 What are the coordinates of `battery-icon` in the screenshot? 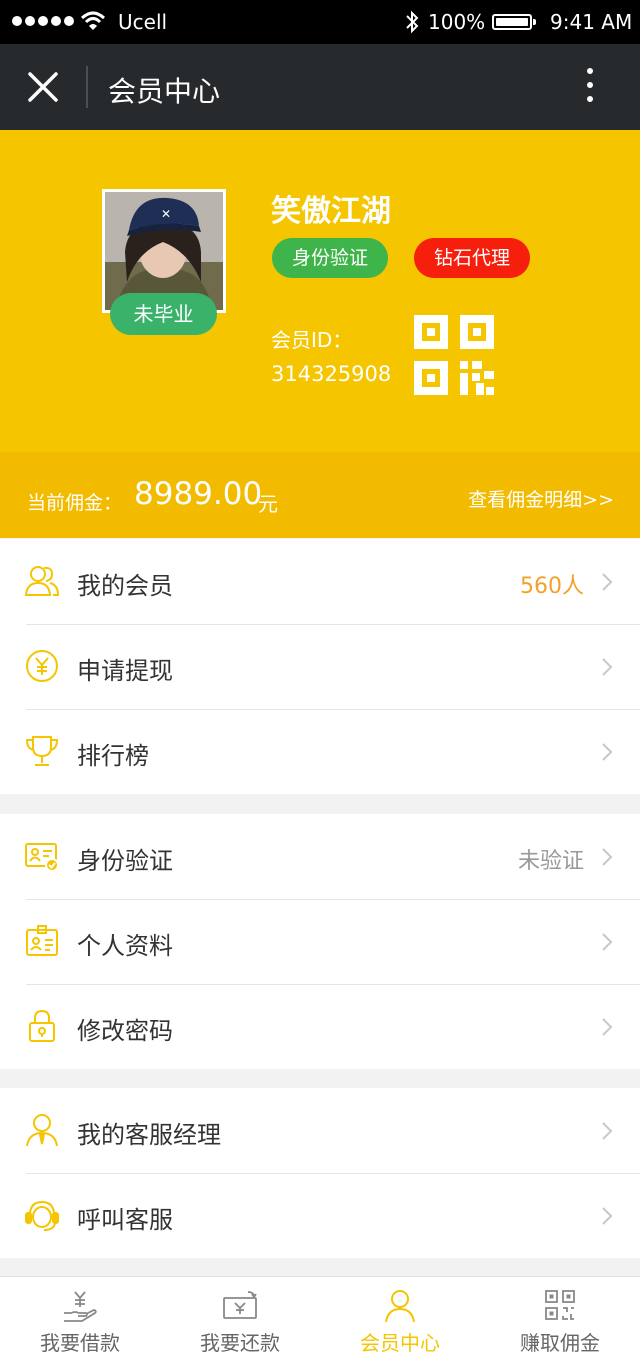 It's located at (514, 22).